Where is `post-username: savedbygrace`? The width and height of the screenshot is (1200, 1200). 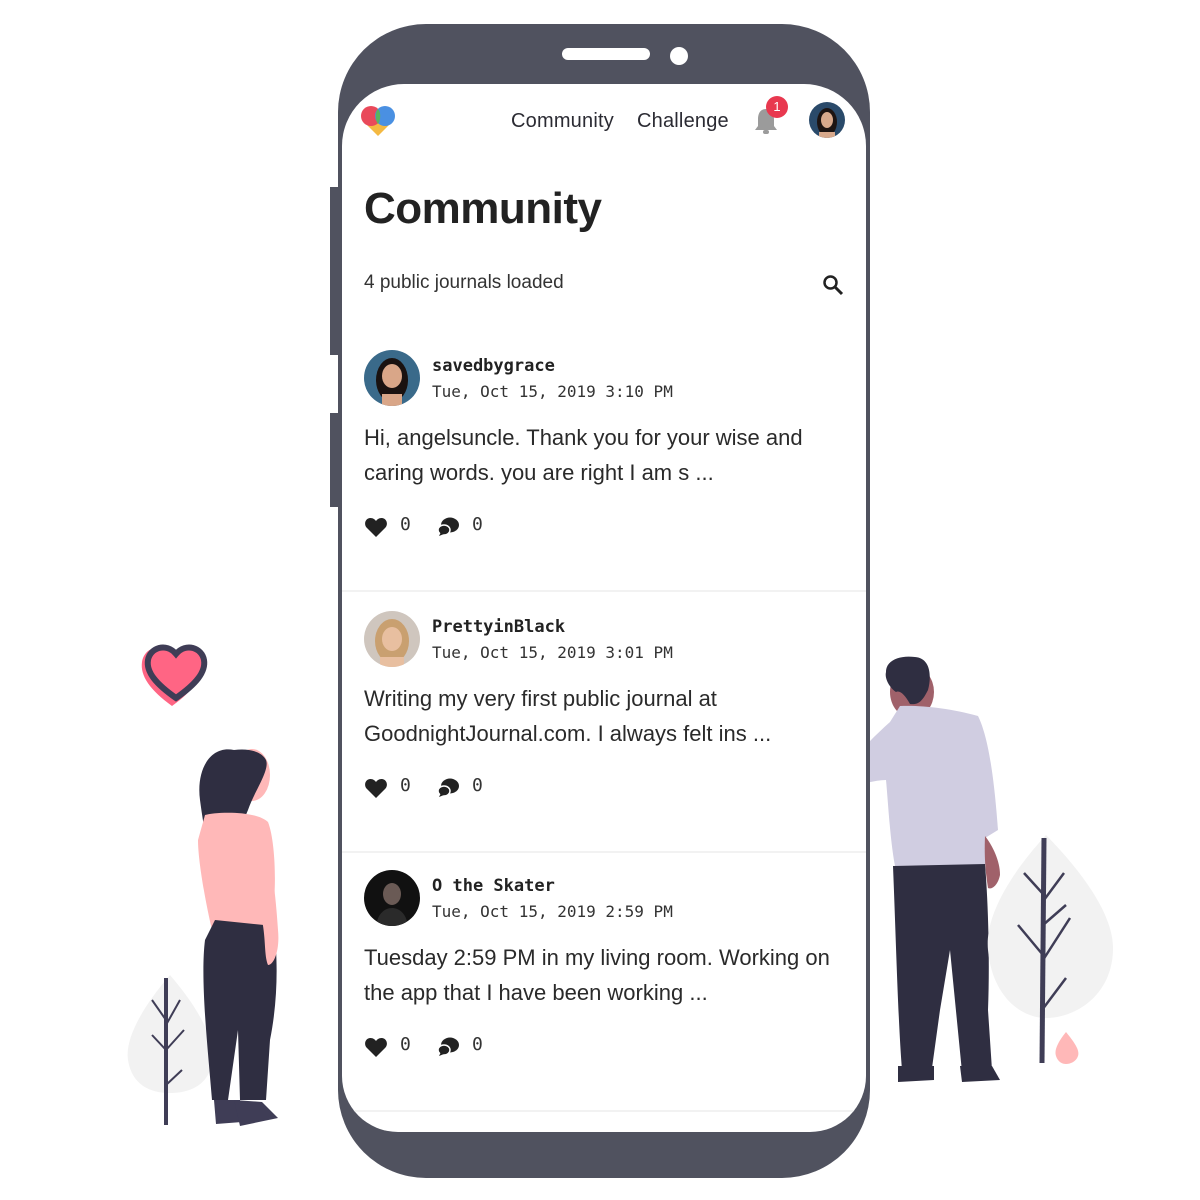 post-username: savedbygrace is located at coordinates (493, 366).